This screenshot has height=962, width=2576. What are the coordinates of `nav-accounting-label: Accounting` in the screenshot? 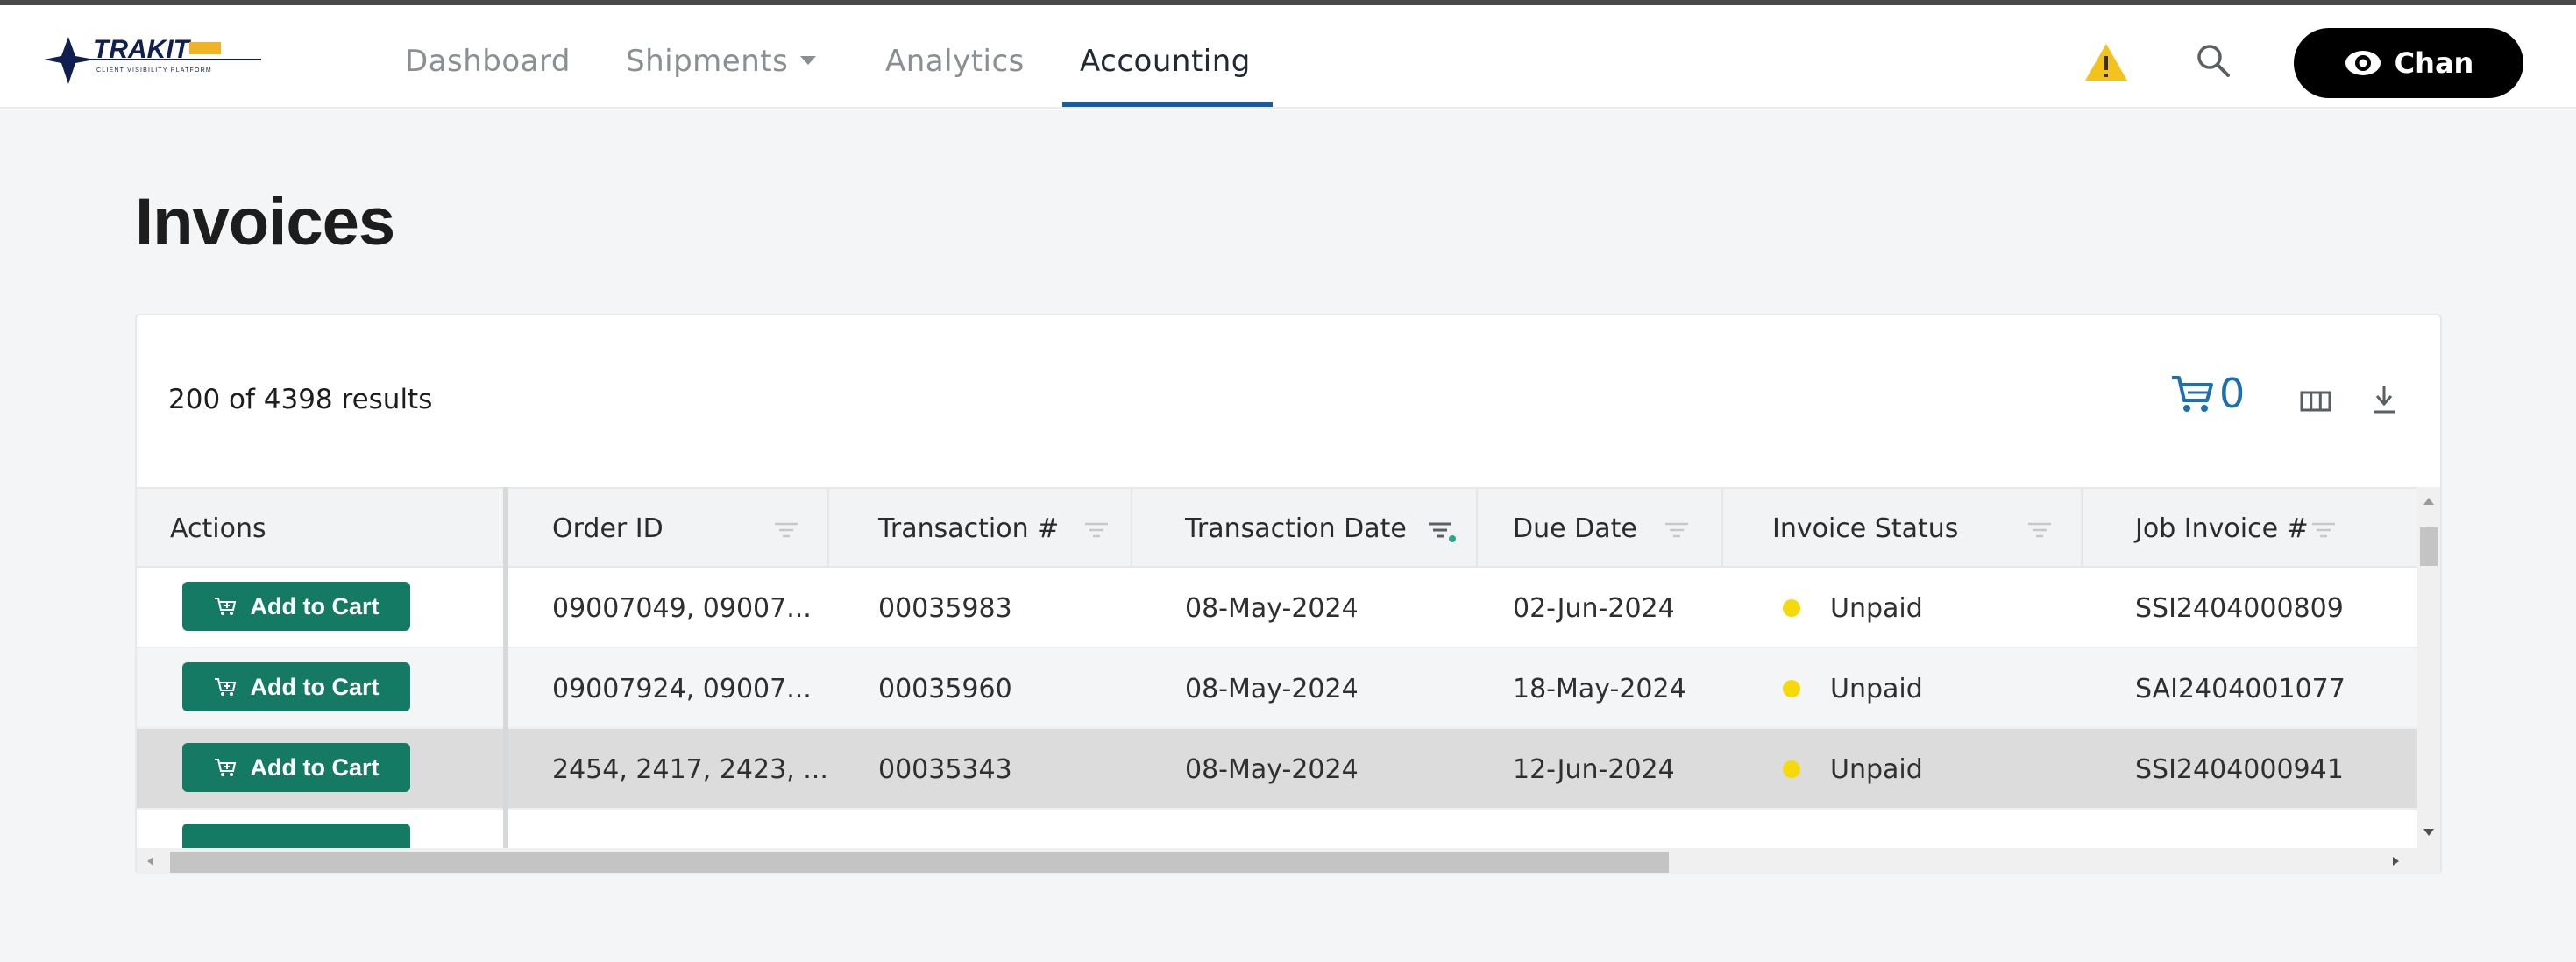 It's located at (1165, 61).